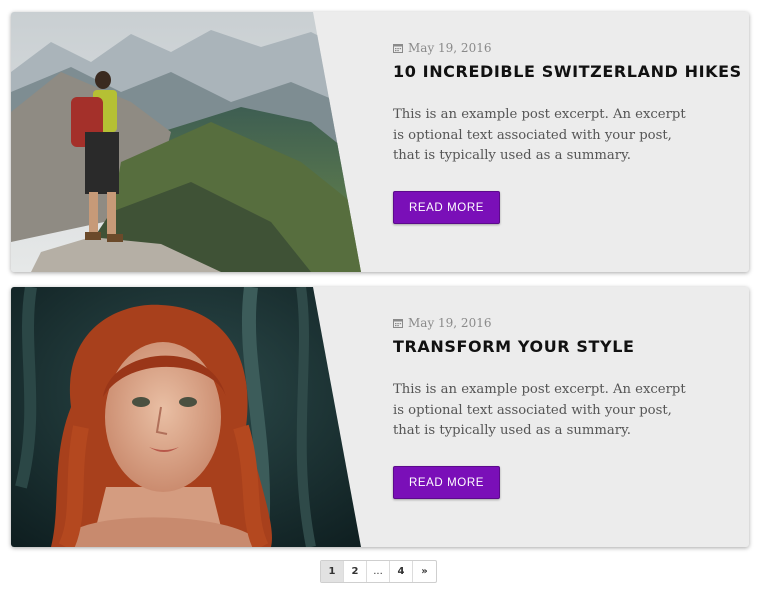 This screenshot has width=760, height=591. I want to click on page-4-link: 4, so click(401, 571).